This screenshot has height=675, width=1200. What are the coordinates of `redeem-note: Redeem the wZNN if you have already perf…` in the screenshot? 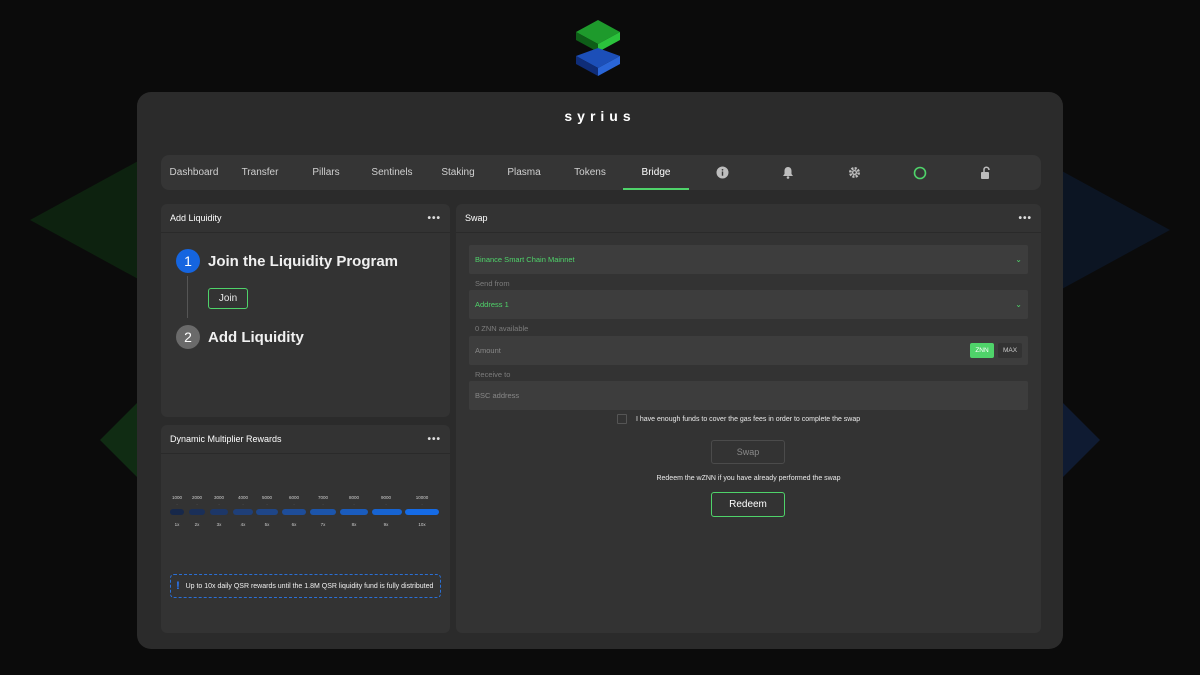 It's located at (748, 478).